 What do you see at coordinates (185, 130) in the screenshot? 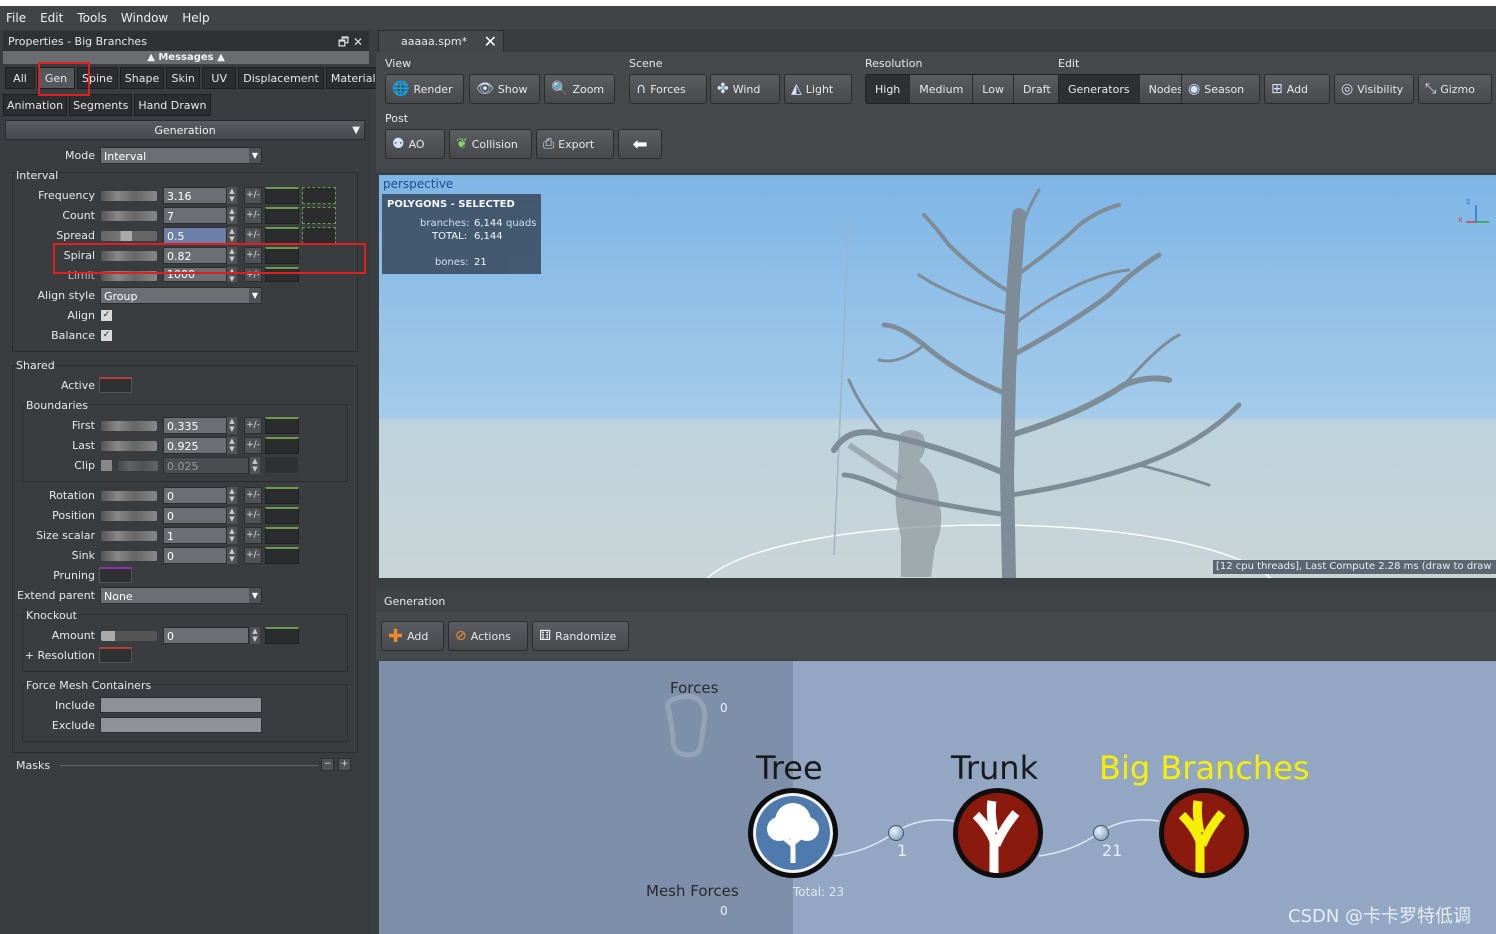
I see `generation-section-header: Generation ▼` at bounding box center [185, 130].